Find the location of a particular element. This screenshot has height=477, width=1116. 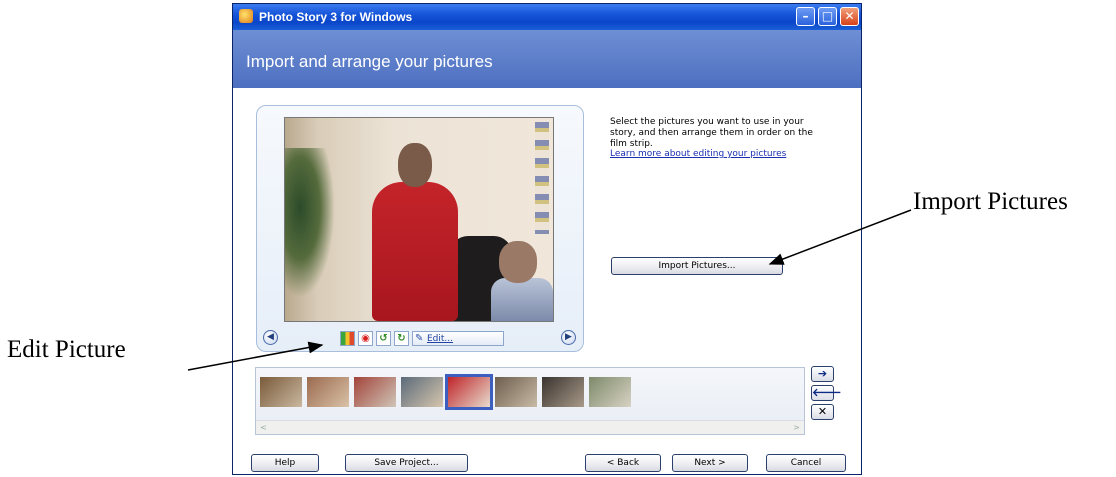

move-picture-right-button: ➔ is located at coordinates (822, 374).